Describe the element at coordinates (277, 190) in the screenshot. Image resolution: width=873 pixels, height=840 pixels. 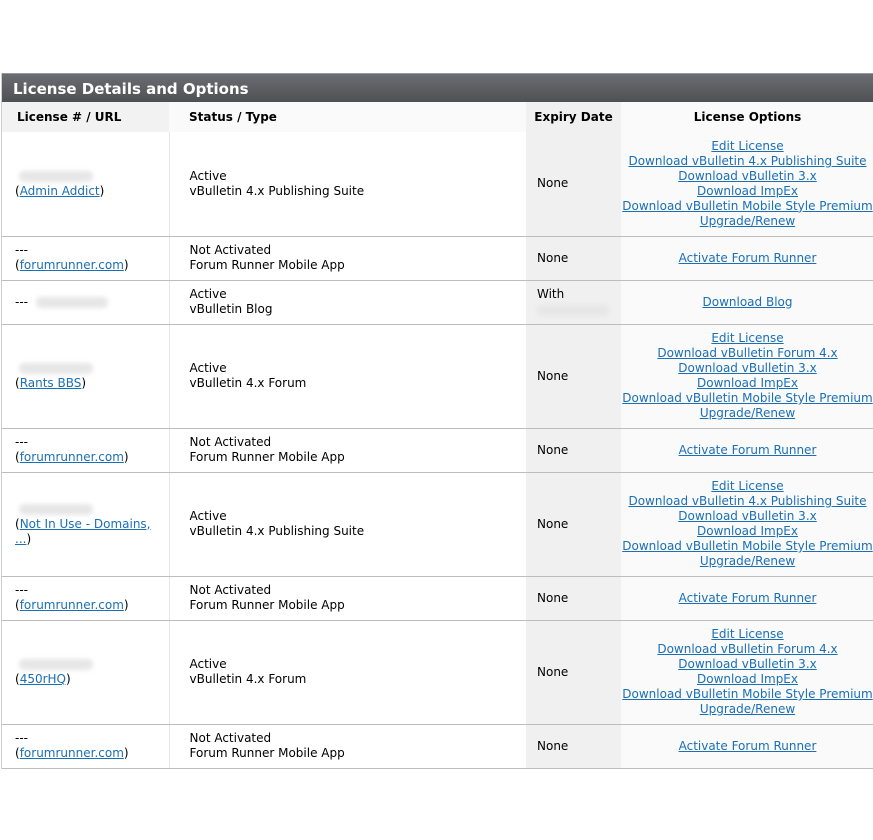
I see `license-type: vBulletin 4.x Publishing Suite` at that location.